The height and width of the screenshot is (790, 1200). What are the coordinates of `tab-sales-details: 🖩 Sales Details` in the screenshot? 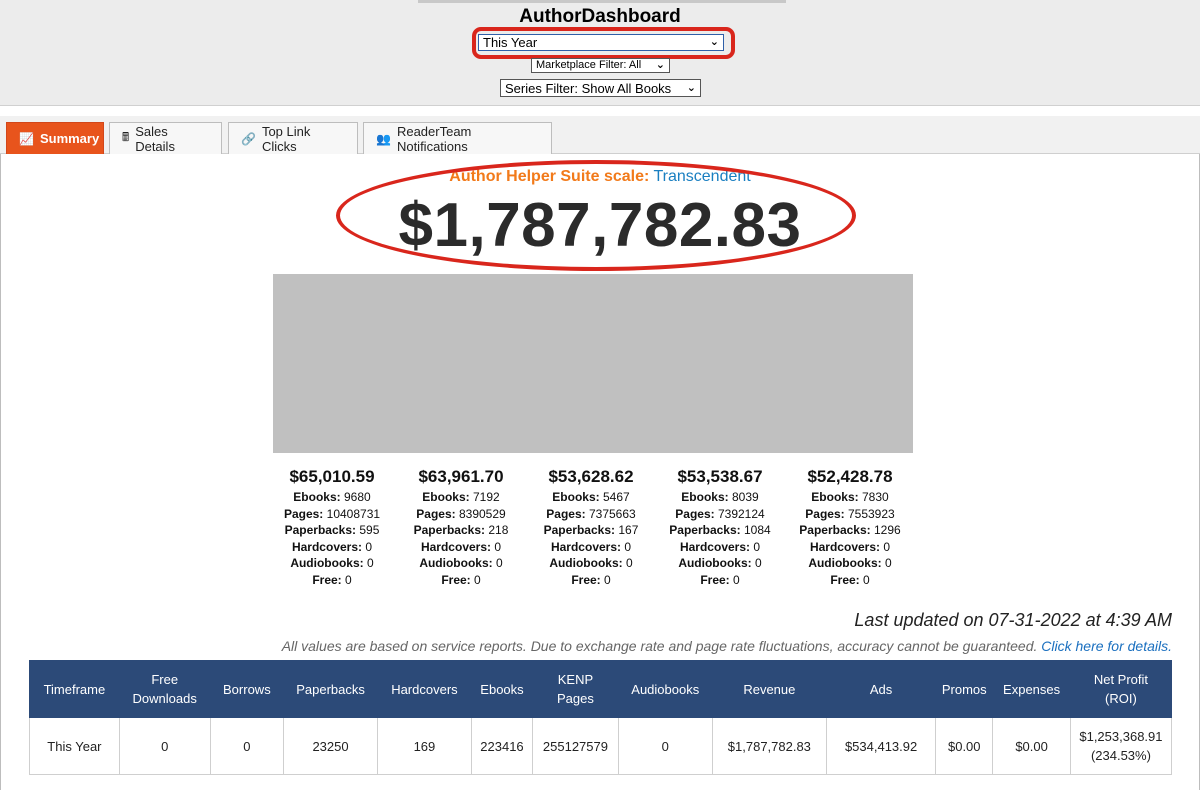 It's located at (165, 138).